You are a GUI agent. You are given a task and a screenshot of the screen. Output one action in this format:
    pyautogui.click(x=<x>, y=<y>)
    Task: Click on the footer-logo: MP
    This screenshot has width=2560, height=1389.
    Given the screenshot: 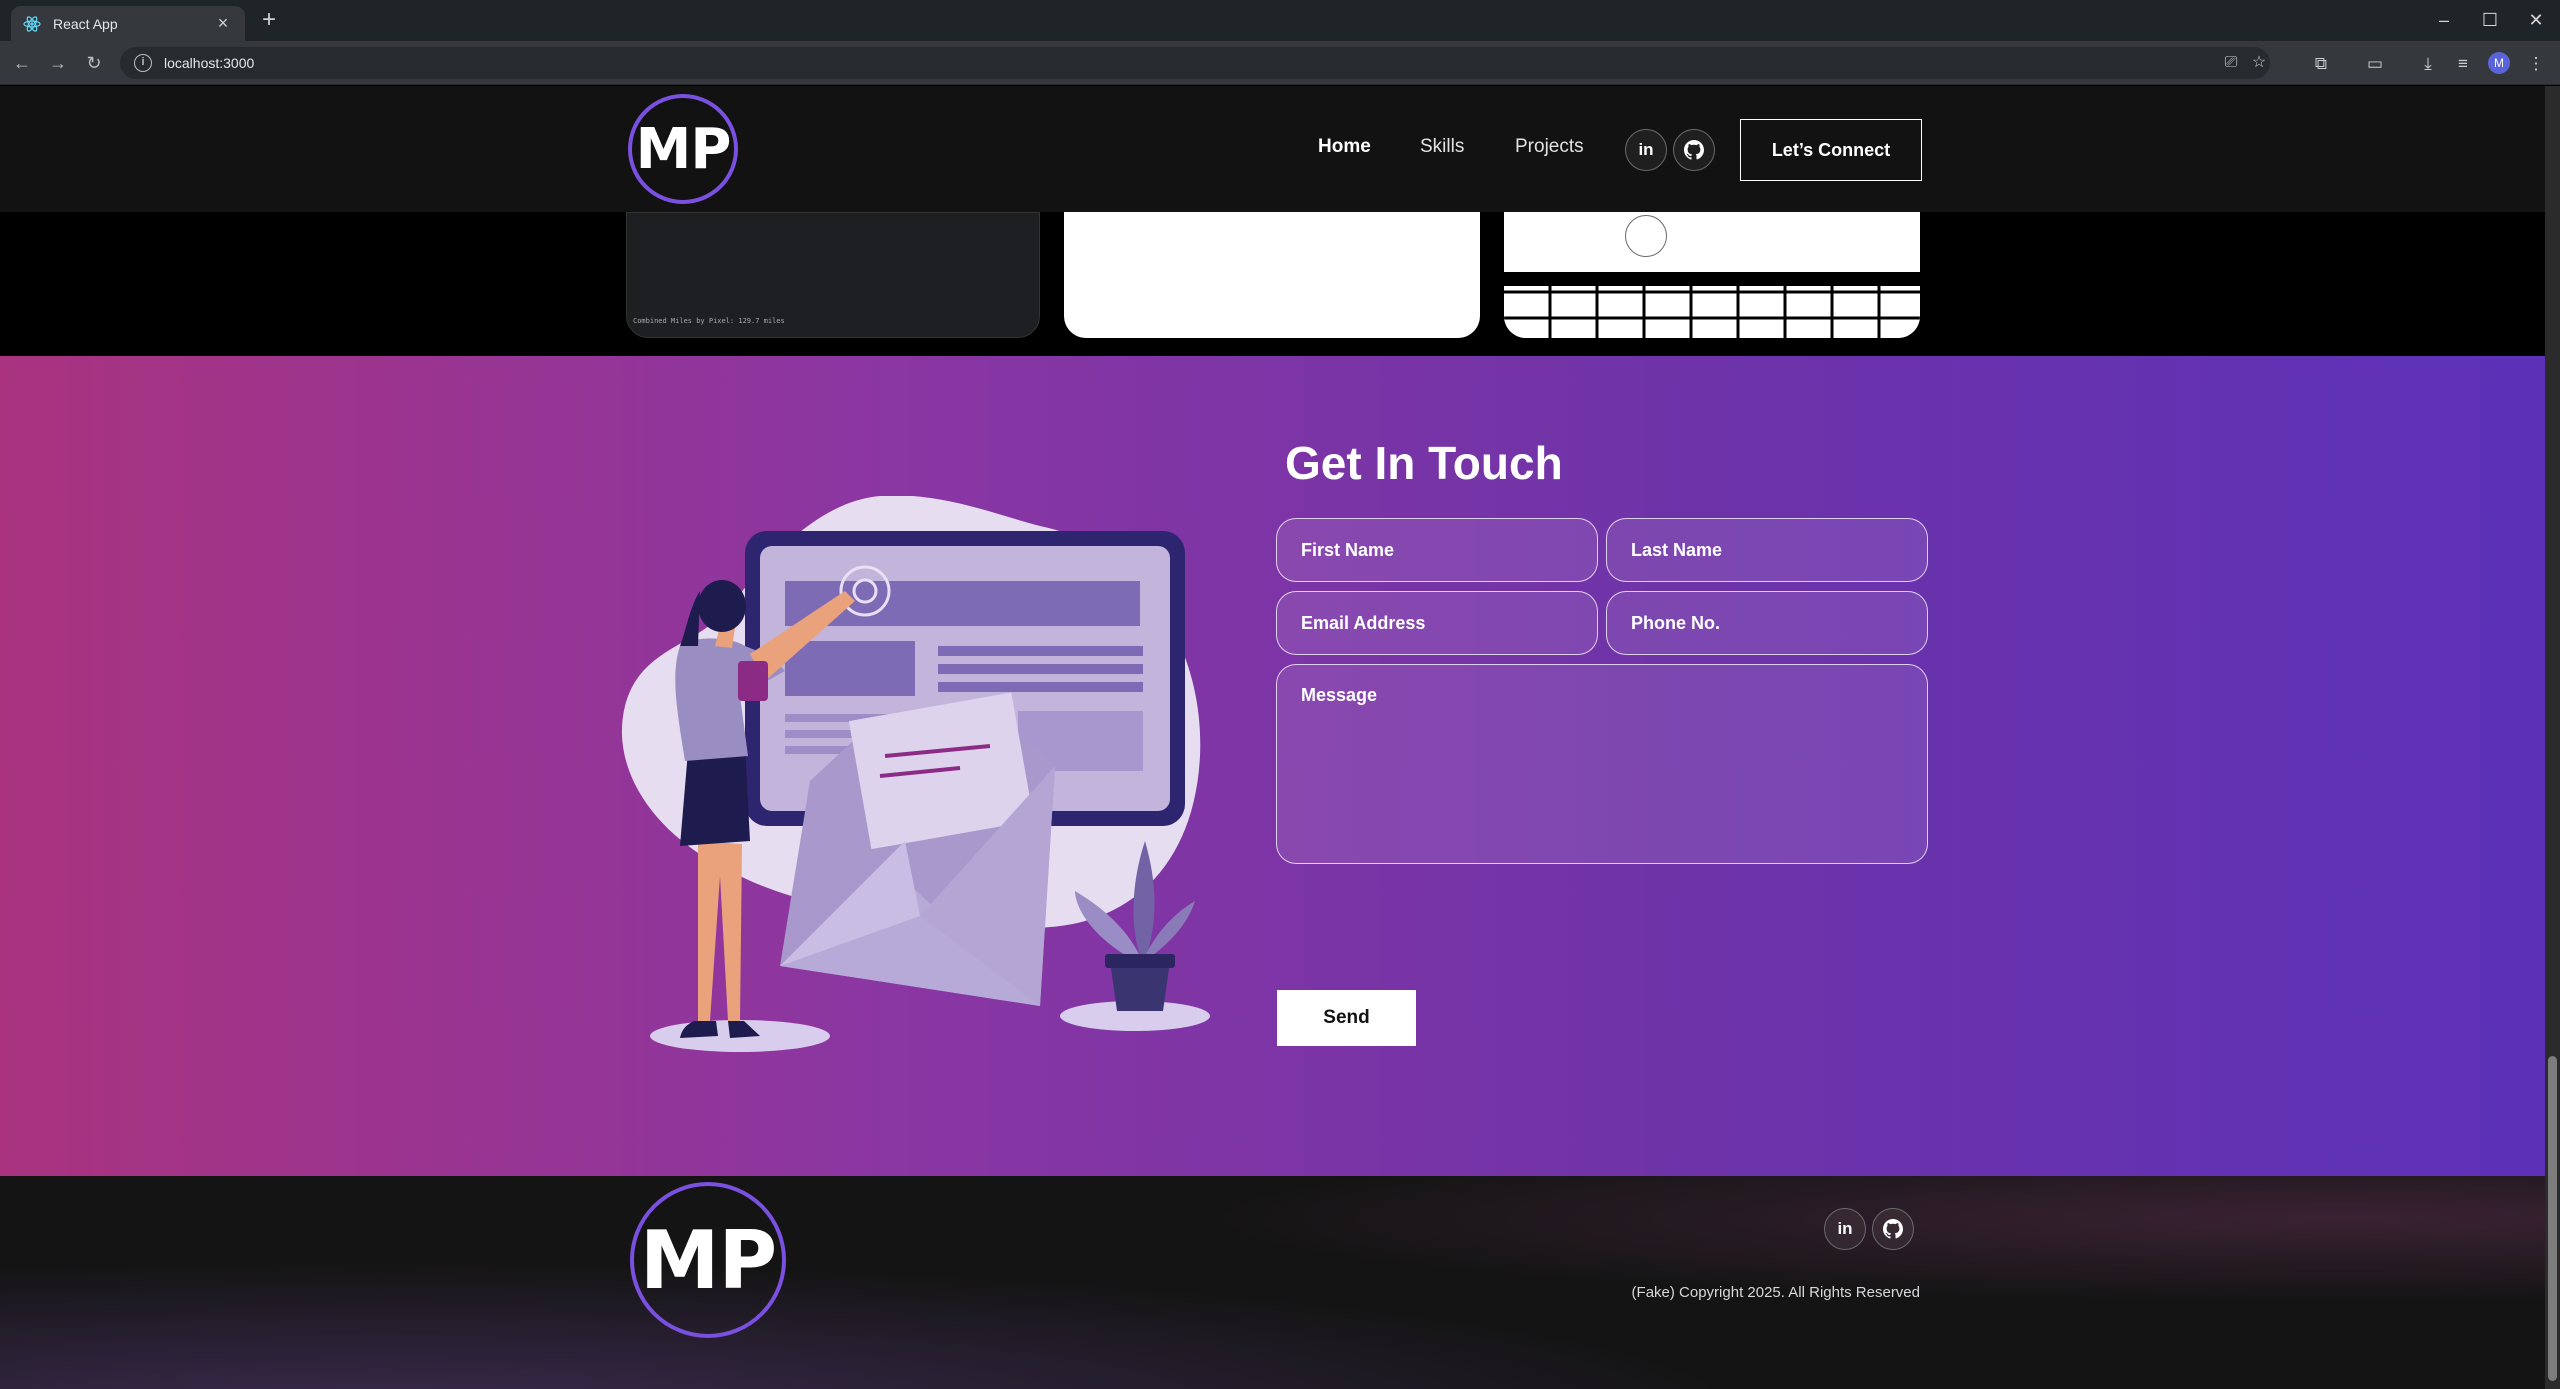 What is the action you would take?
    pyautogui.click(x=708, y=1260)
    